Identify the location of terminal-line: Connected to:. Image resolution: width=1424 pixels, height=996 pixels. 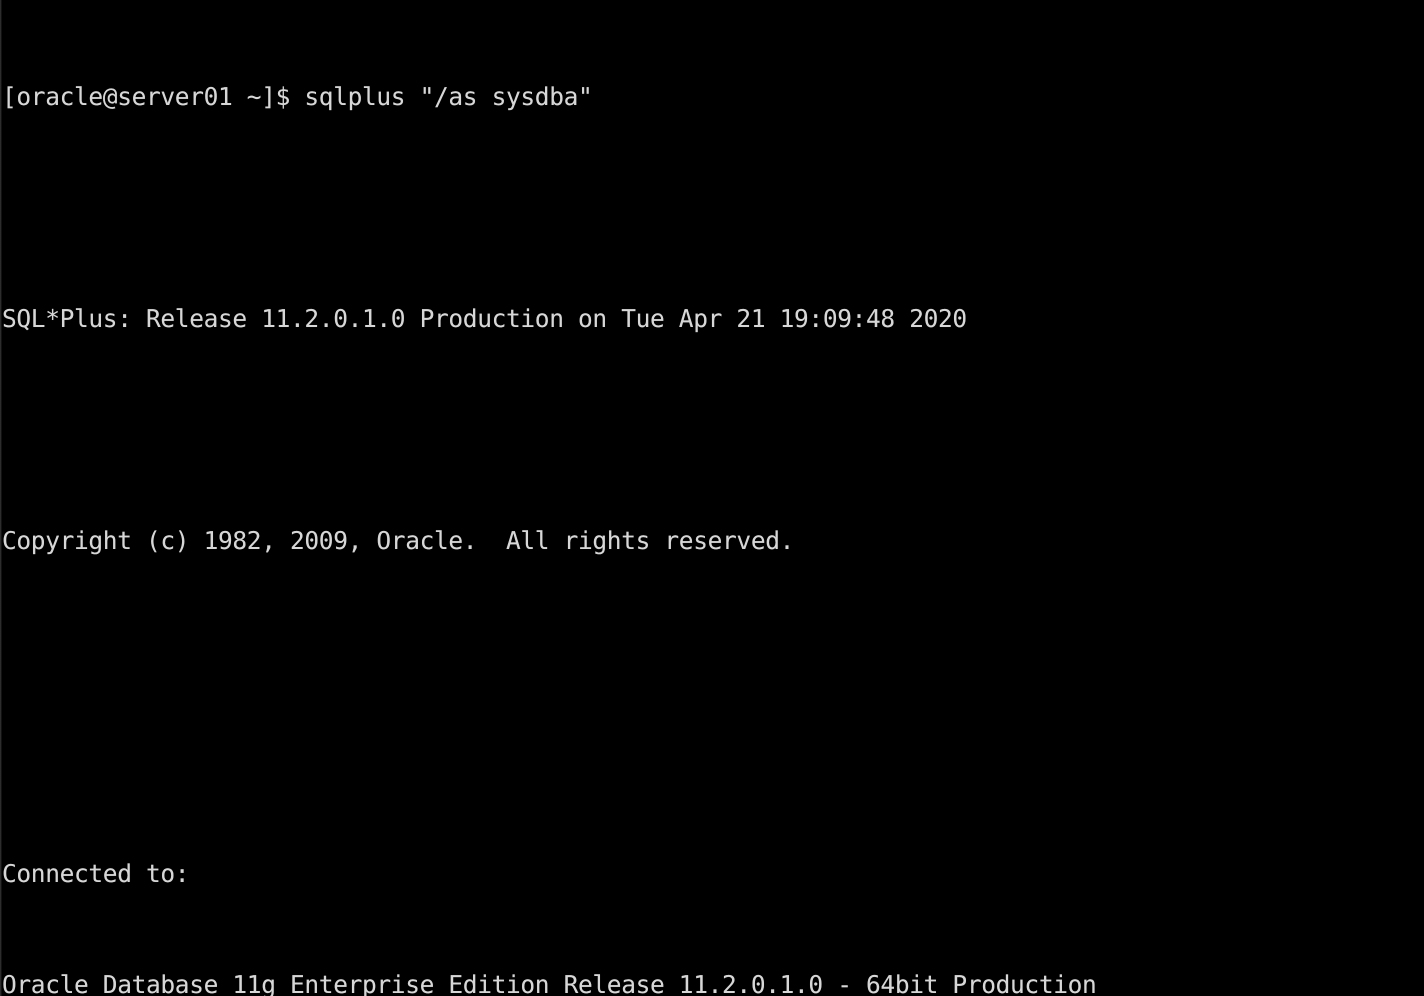
(96, 873).